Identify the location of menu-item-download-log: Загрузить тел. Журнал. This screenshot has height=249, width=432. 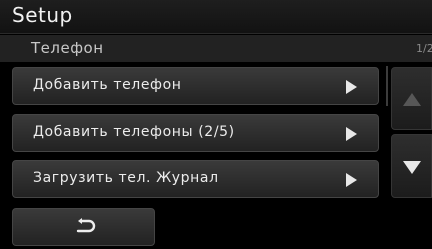
(195, 179).